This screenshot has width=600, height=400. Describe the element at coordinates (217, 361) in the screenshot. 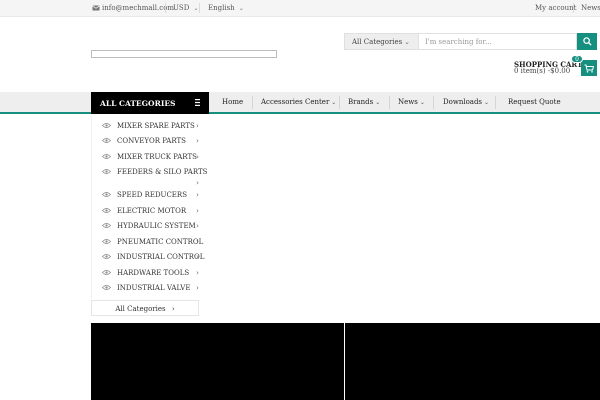

I see `promo-banner-left` at that location.